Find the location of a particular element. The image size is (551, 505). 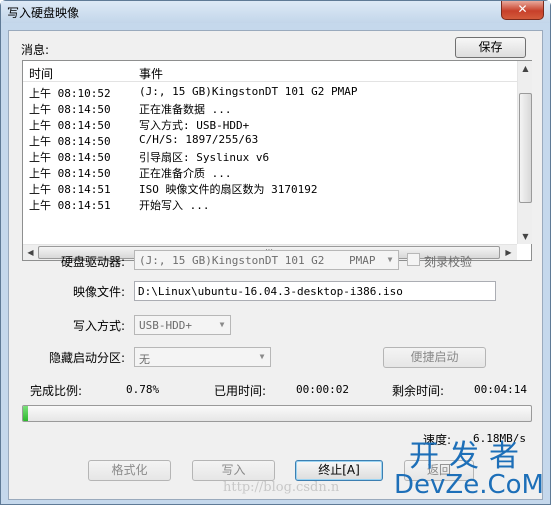

log-row: 上午 08:14:51 ISO 映像文件的扇区数为 3170192 is located at coordinates (270, 188).